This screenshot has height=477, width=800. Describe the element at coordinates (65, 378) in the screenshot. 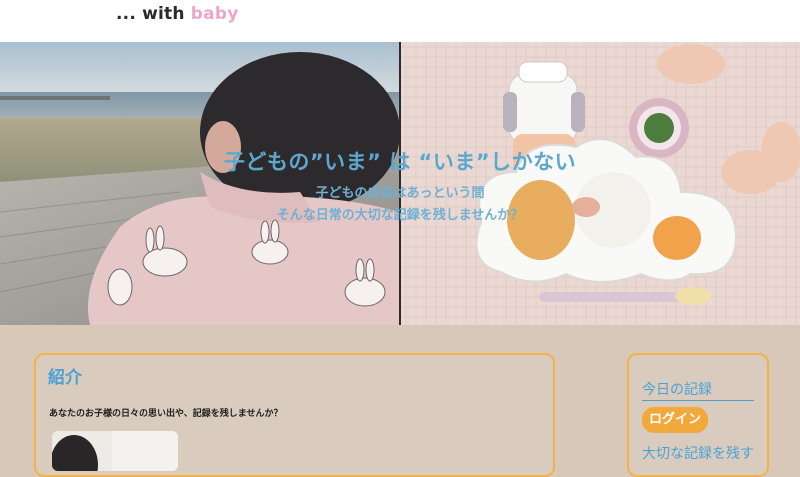

I see `introduction-heading: 紹介` at that location.